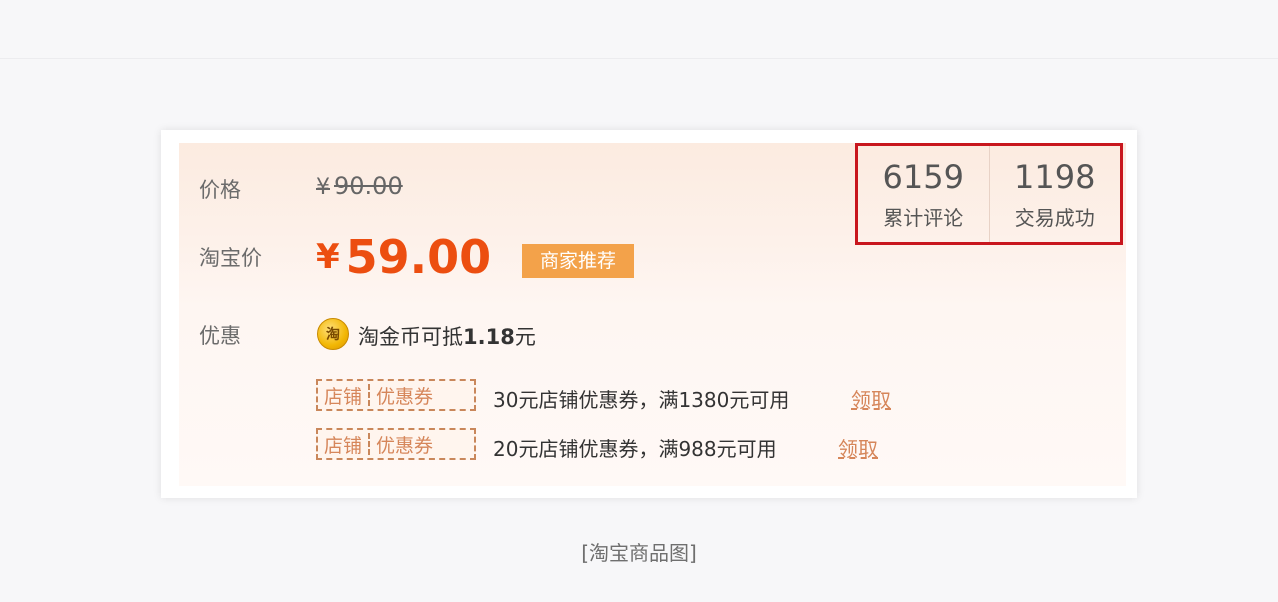 Image resolution: width=1278 pixels, height=602 pixels. I want to click on coin-text-suffix: 元, so click(525, 337).